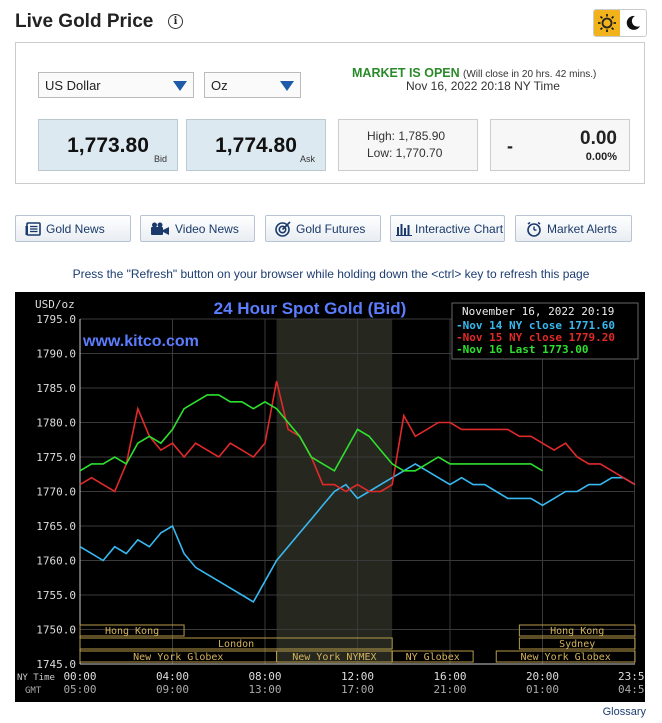 The height and width of the screenshot is (723, 662). Describe the element at coordinates (534, 229) in the screenshot. I see `alarm-clock-icon` at that location.